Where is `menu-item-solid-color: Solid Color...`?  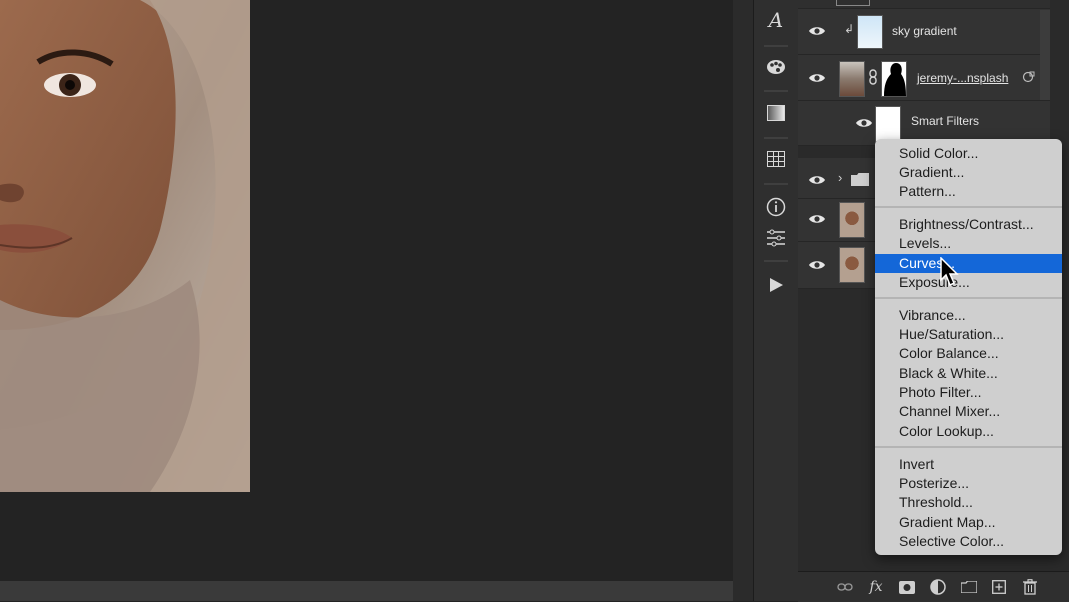 menu-item-solid-color: Solid Color... is located at coordinates (968, 153).